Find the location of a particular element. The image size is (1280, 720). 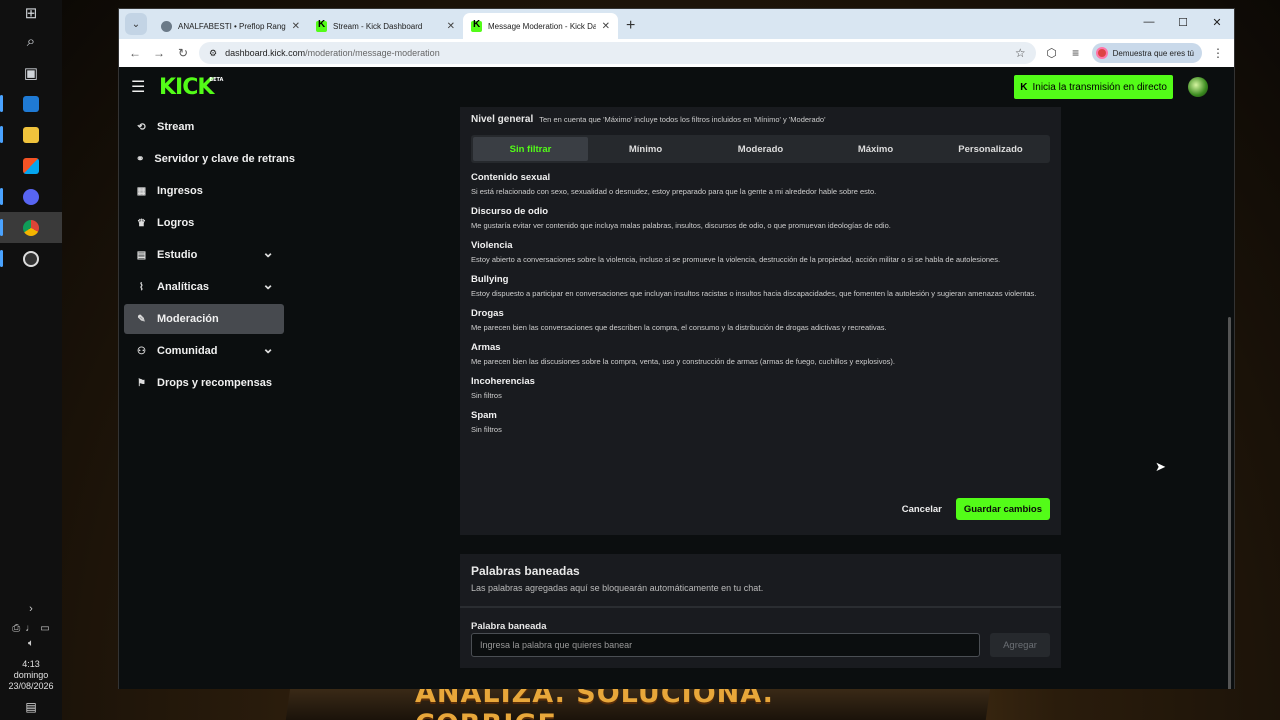

notifications-icon: ▤ is located at coordinates (30, 707).